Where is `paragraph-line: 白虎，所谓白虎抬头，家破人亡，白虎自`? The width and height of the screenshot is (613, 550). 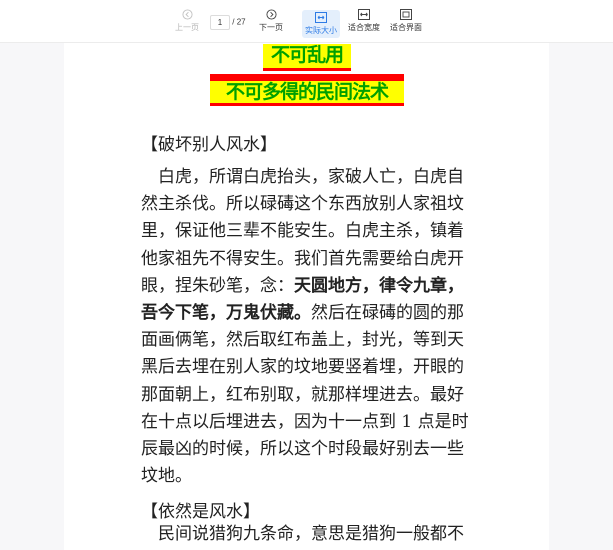
paragraph-line: 白虎，所谓白虎抬头，家破人亡，白虎自 is located at coordinates (311, 177).